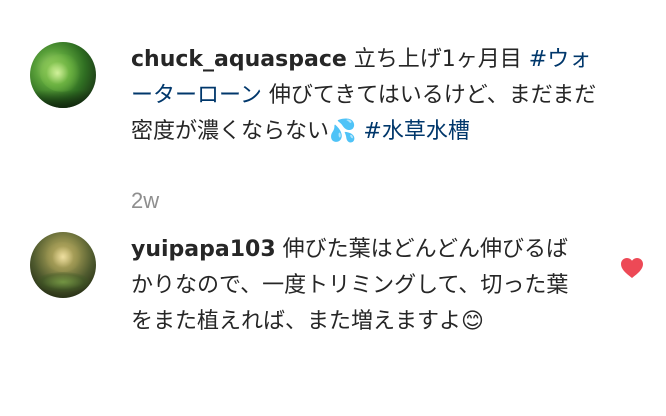 The width and height of the screenshot is (666, 416). What do you see at coordinates (239, 59) in the screenshot?
I see `author-username: chuck_aquaspace` at bounding box center [239, 59].